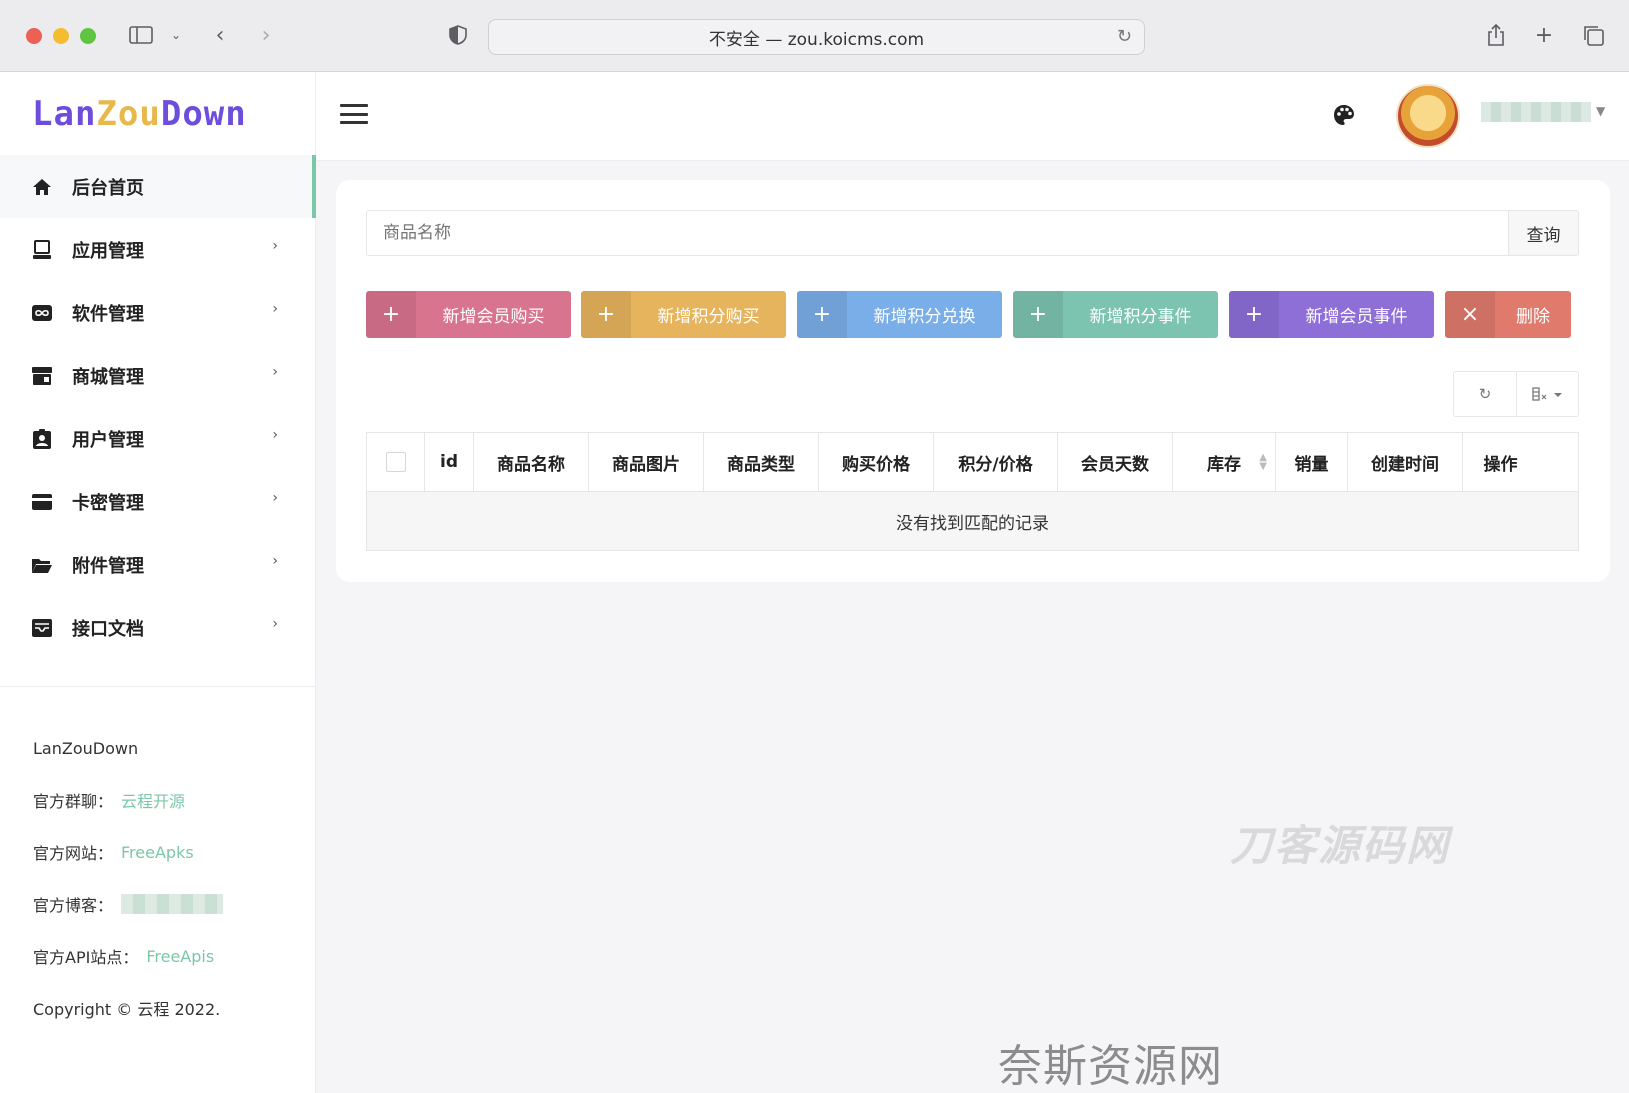 The image size is (1629, 1093). Describe the element at coordinates (1500, 464) in the screenshot. I see `column-header: 操作` at that location.